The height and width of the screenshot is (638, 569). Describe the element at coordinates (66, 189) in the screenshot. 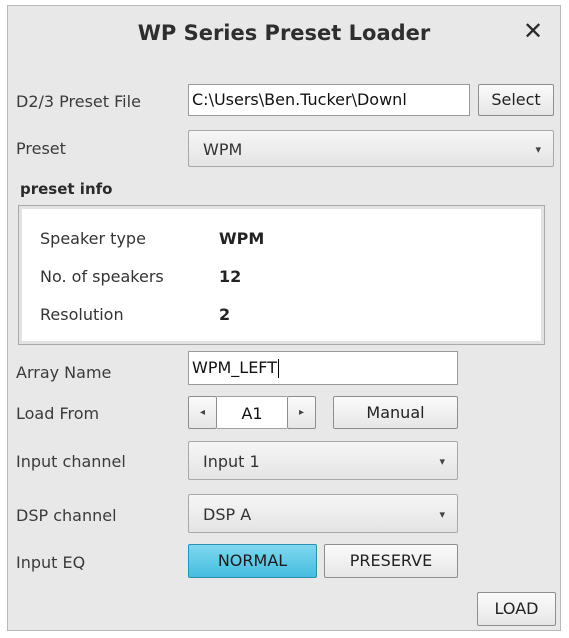

I see `preset-info-caption: preset info` at that location.